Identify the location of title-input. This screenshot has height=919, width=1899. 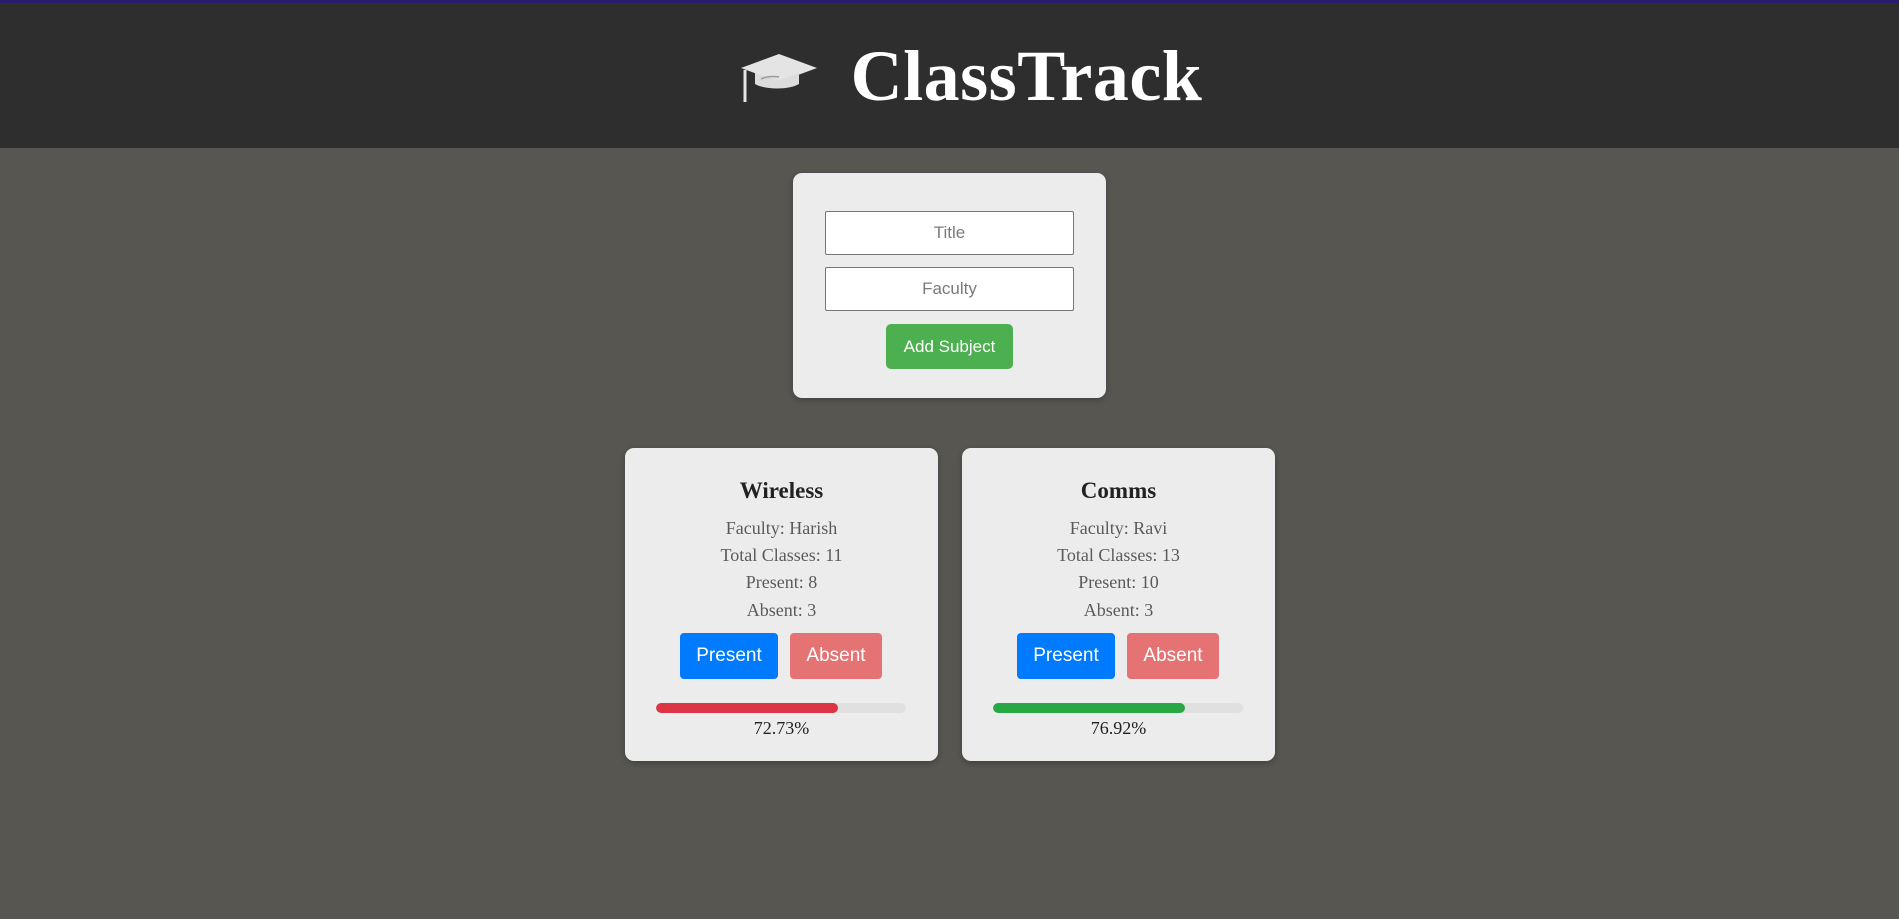
(949, 233).